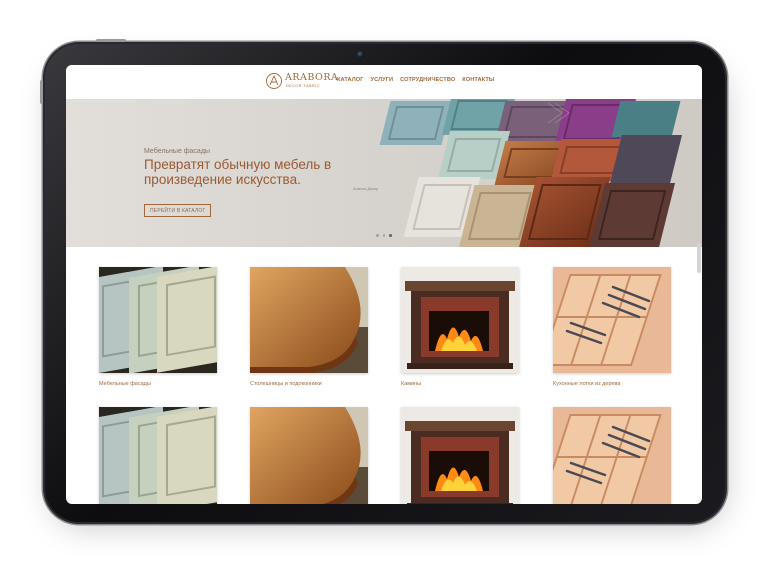 This screenshot has height=569, width=769. I want to click on nav-services: УСЛУГИ, so click(382, 80).